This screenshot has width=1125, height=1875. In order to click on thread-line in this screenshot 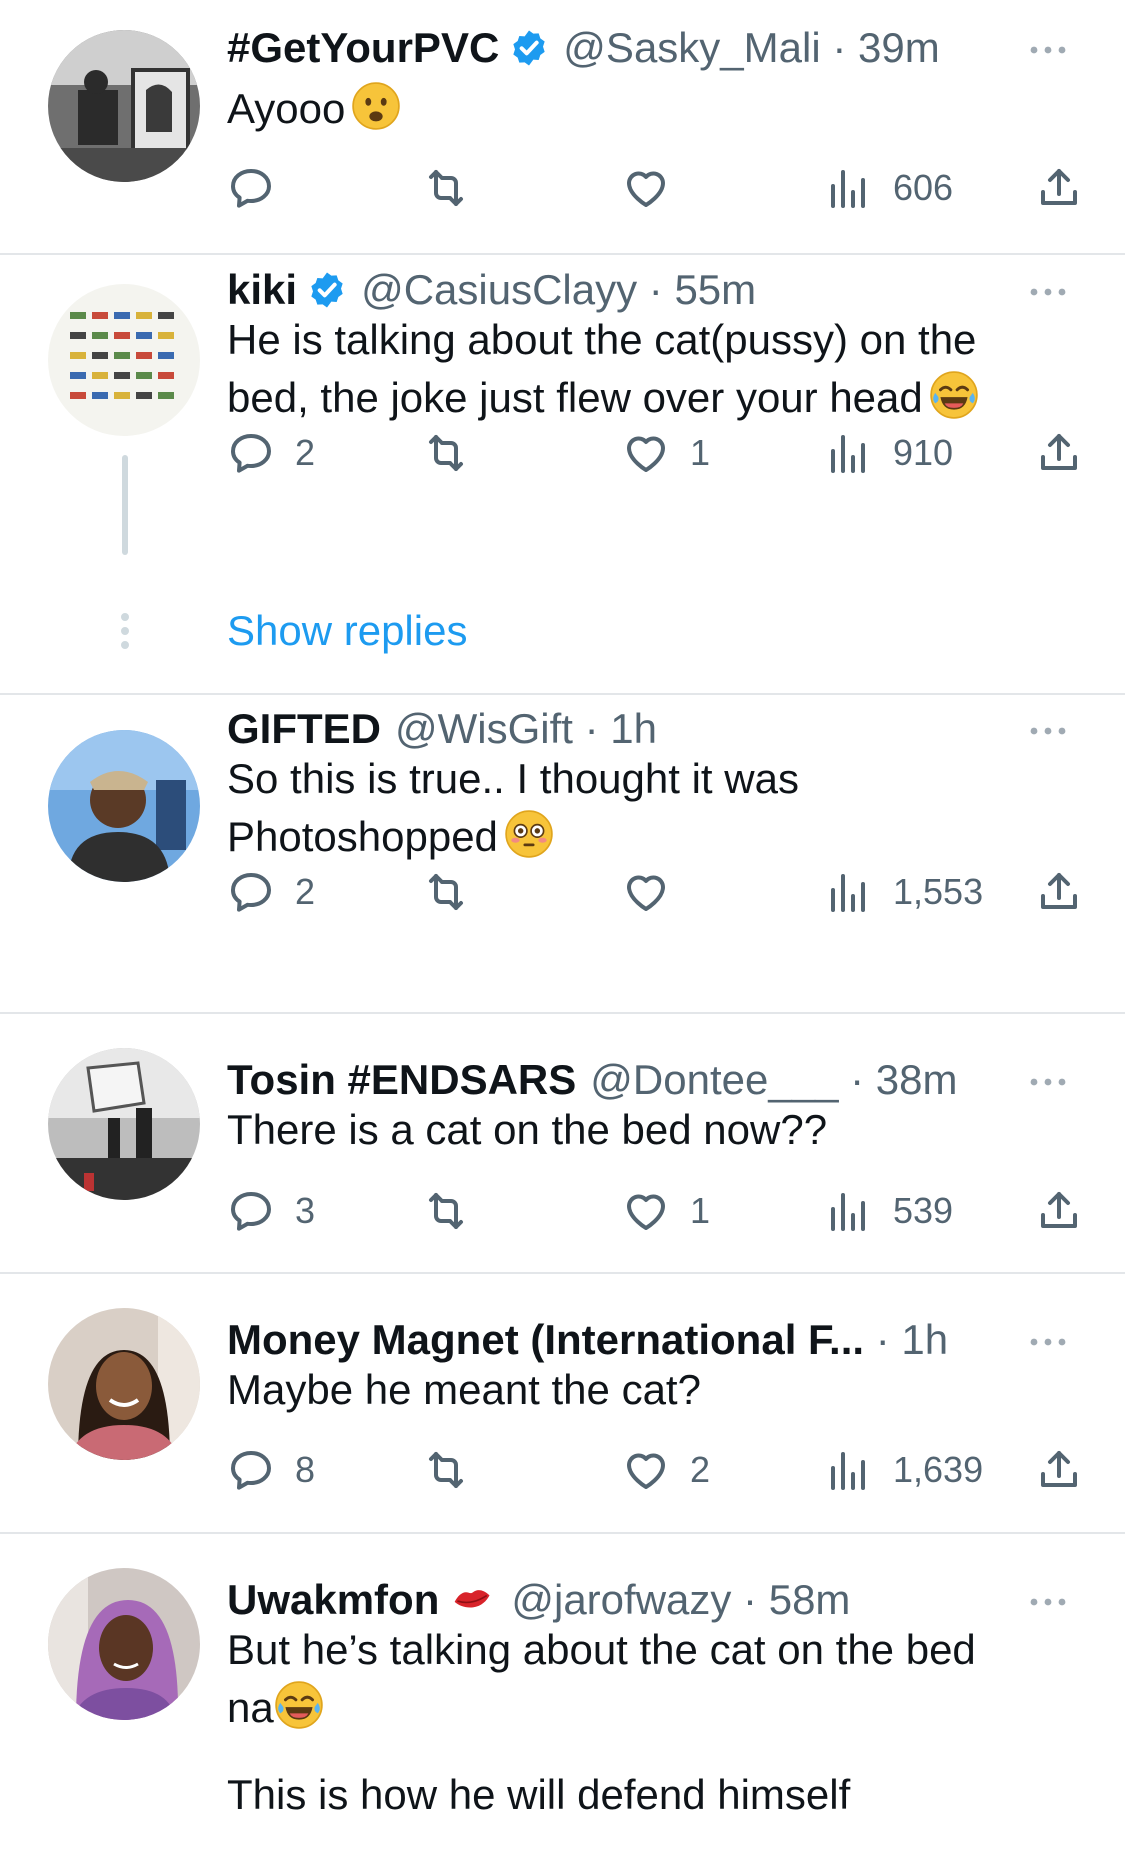, I will do `click(125, 505)`.